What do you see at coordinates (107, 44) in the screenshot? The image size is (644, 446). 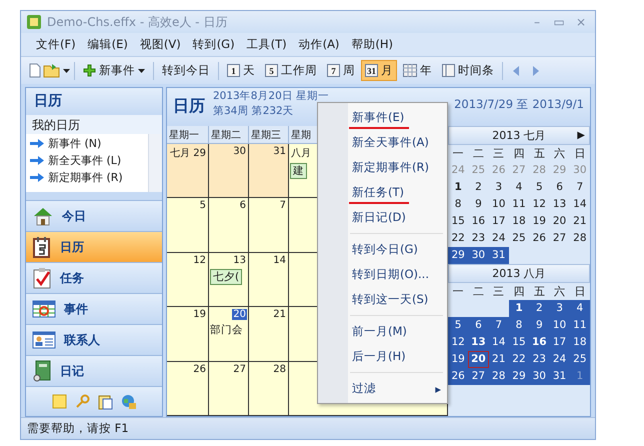 I see `menu-item: 编辑(E)` at bounding box center [107, 44].